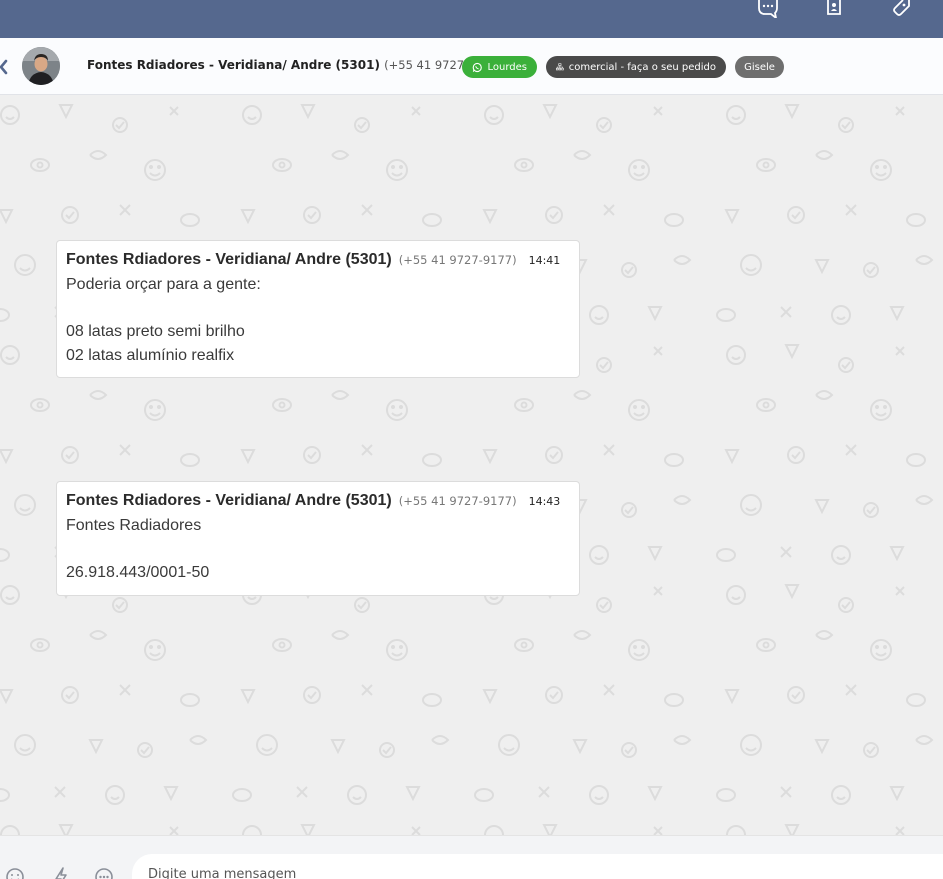 The height and width of the screenshot is (879, 943). Describe the element at coordinates (477, 67) in the screenshot. I see `whatsapp-icon` at that location.